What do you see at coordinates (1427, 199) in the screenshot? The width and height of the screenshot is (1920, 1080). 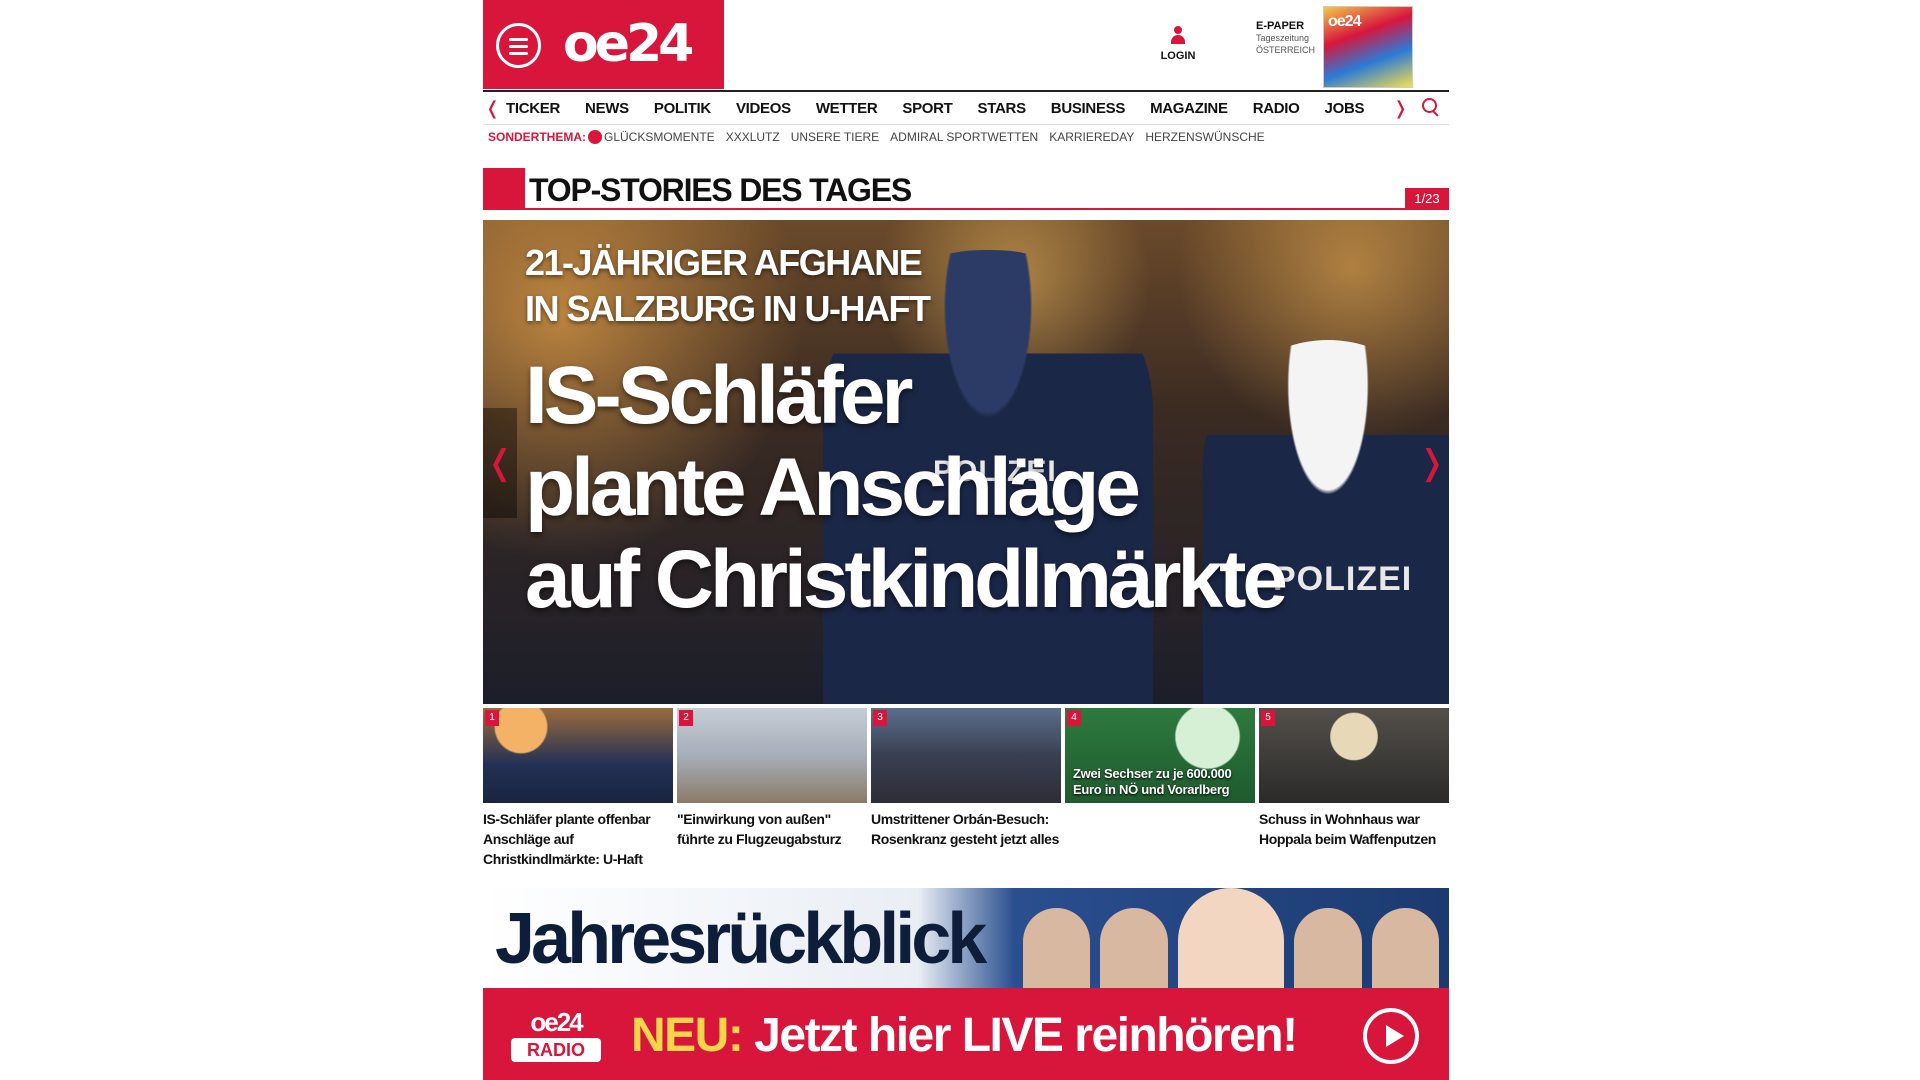 I see `slide-counter: 1/23` at bounding box center [1427, 199].